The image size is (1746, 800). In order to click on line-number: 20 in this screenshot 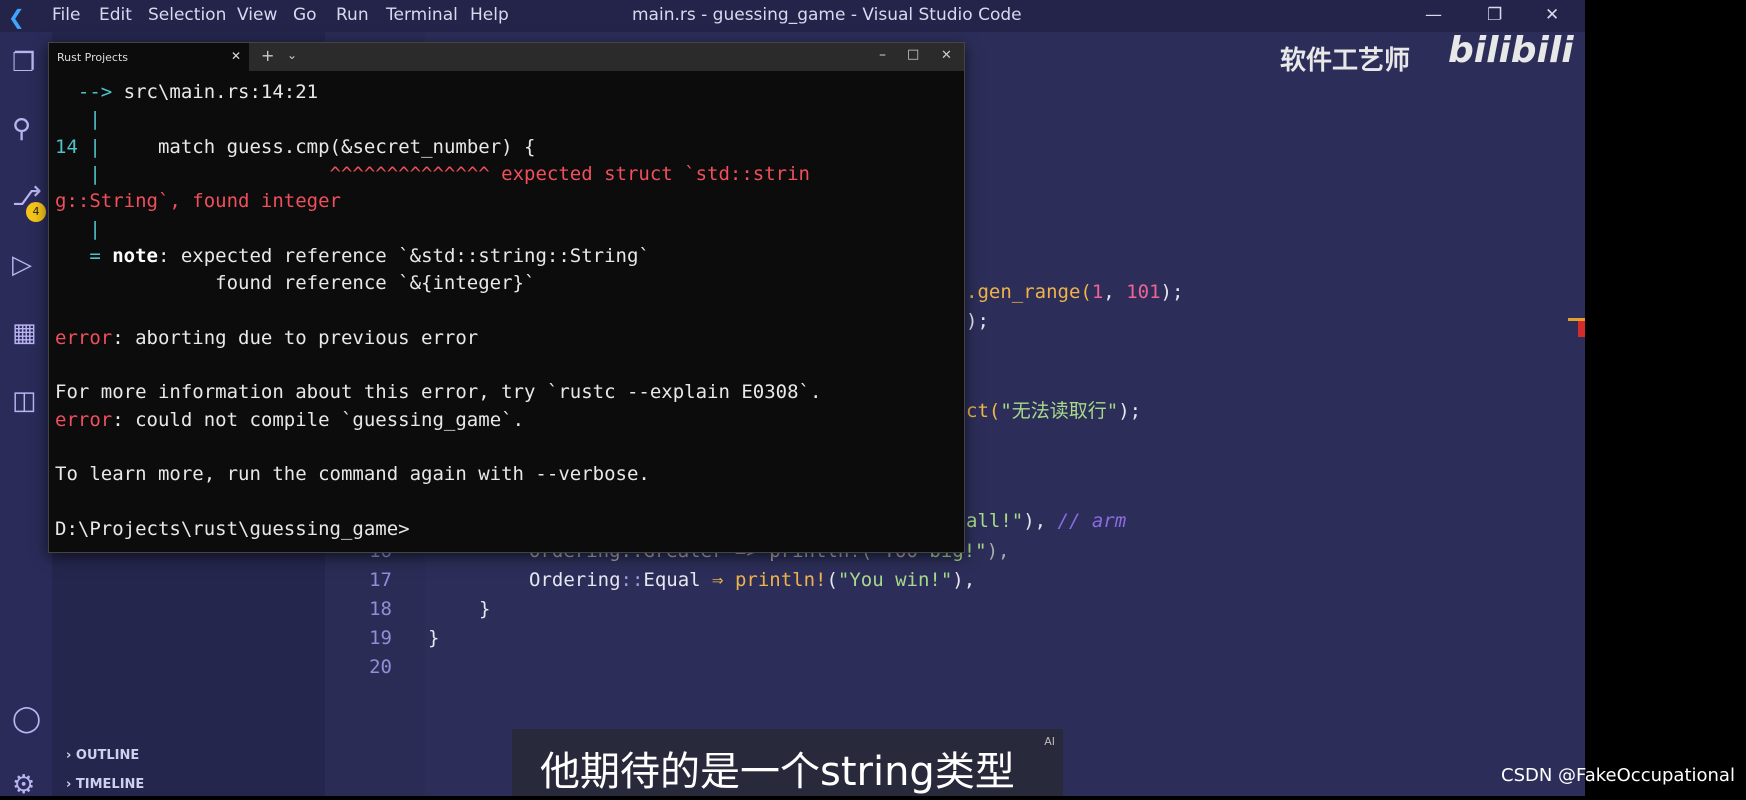, I will do `click(380, 667)`.